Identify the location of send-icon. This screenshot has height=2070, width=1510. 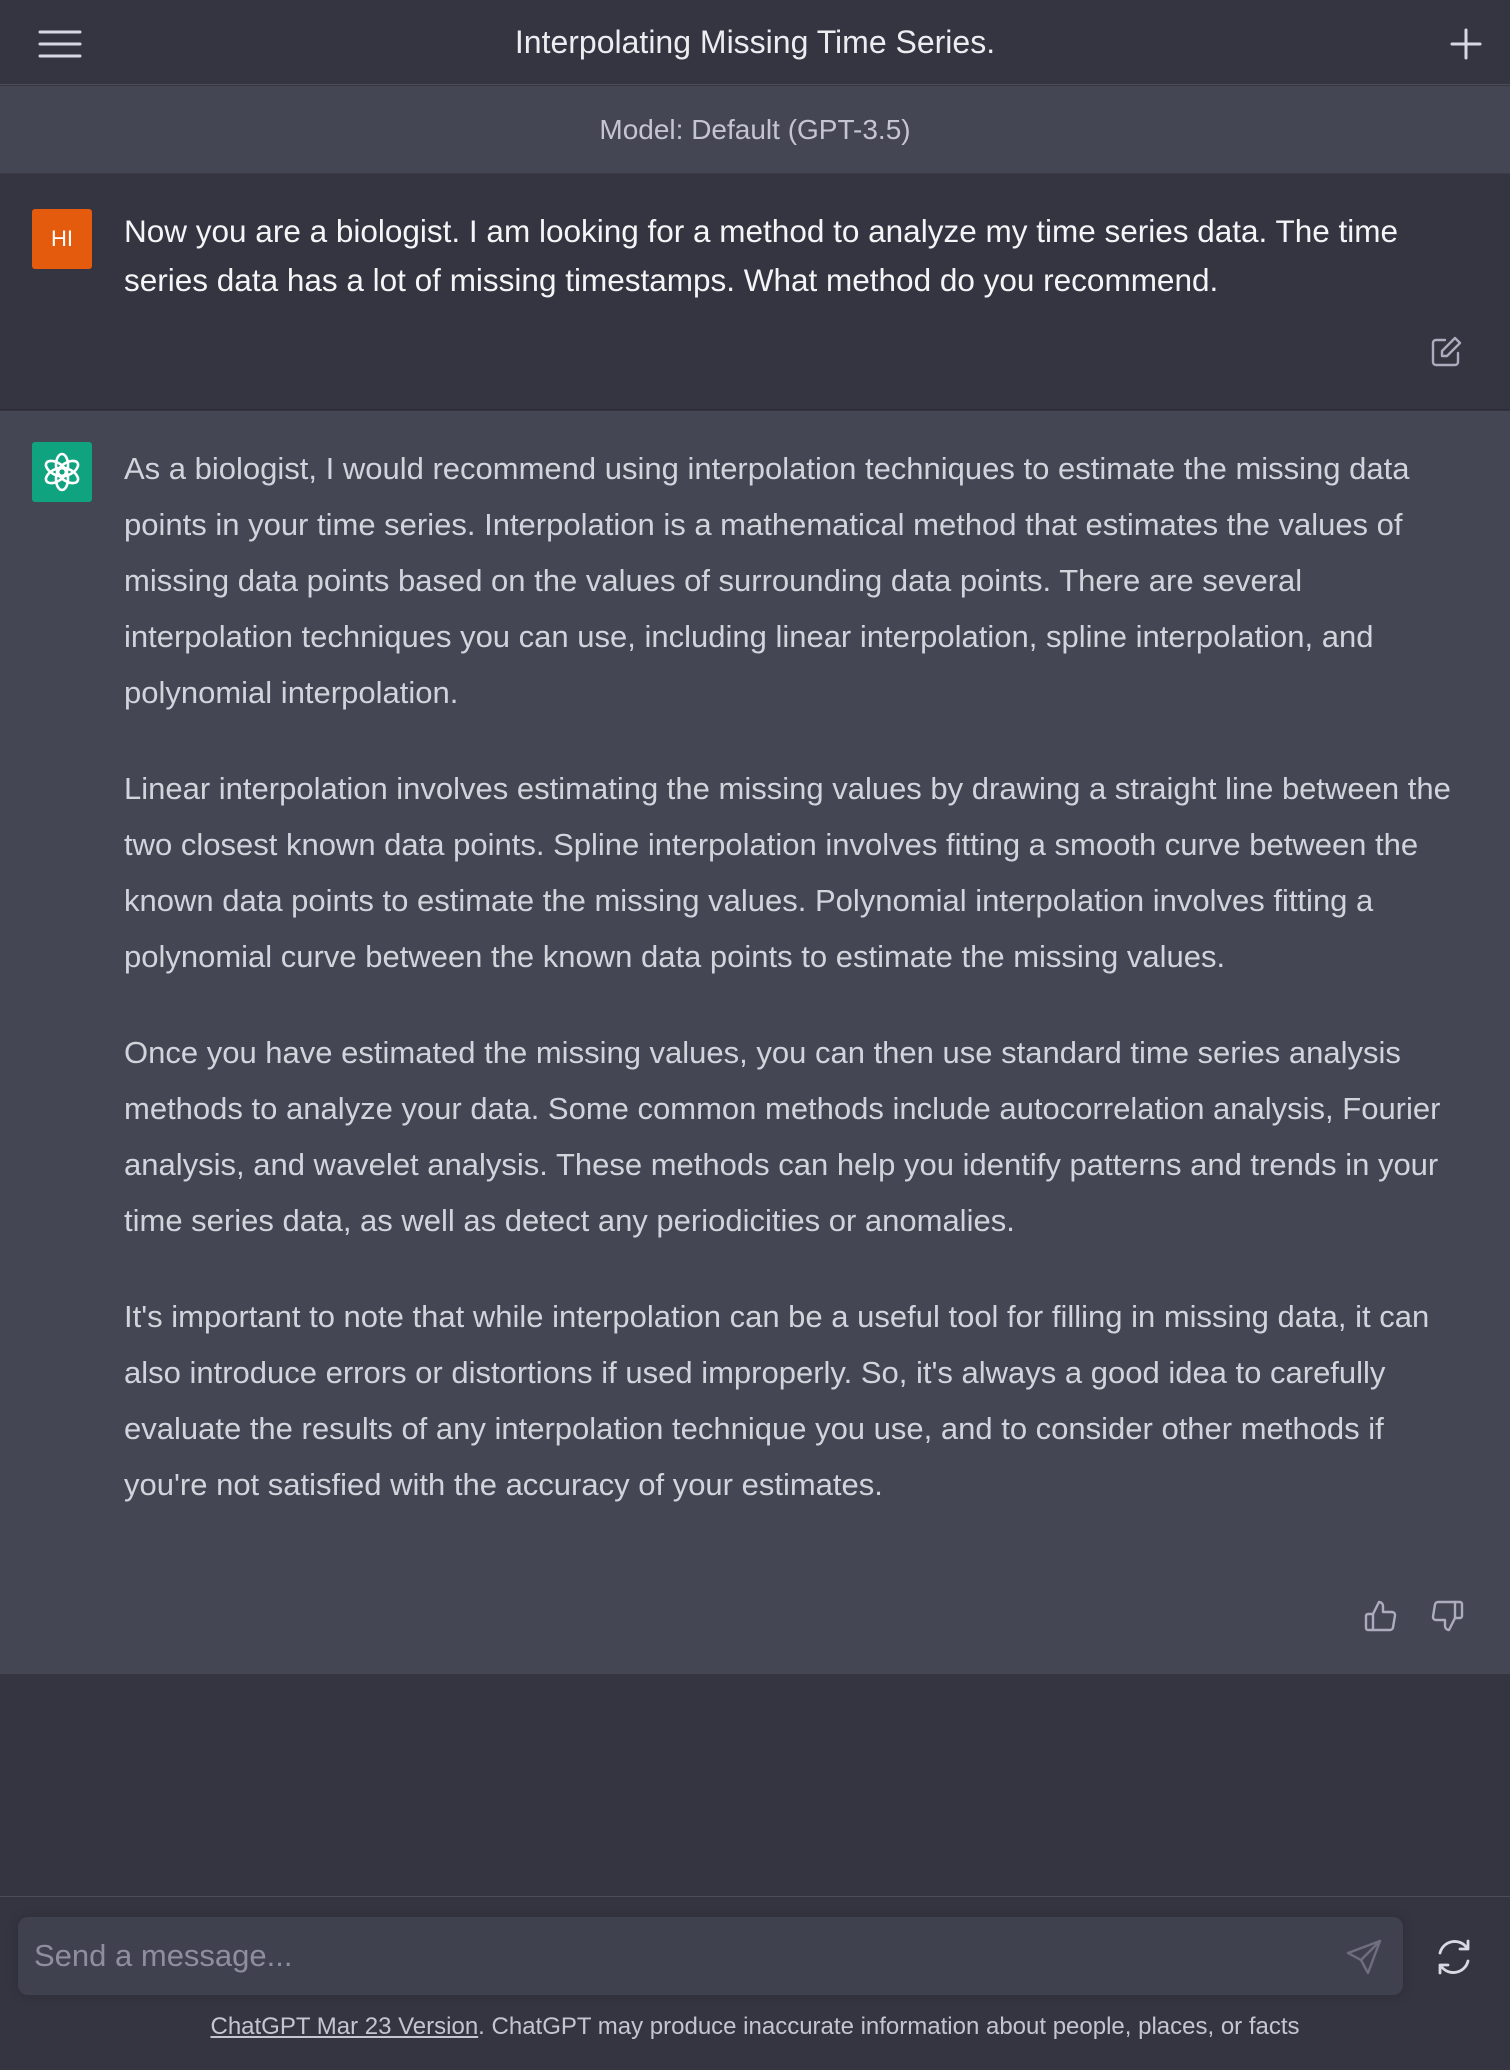
(1364, 1957).